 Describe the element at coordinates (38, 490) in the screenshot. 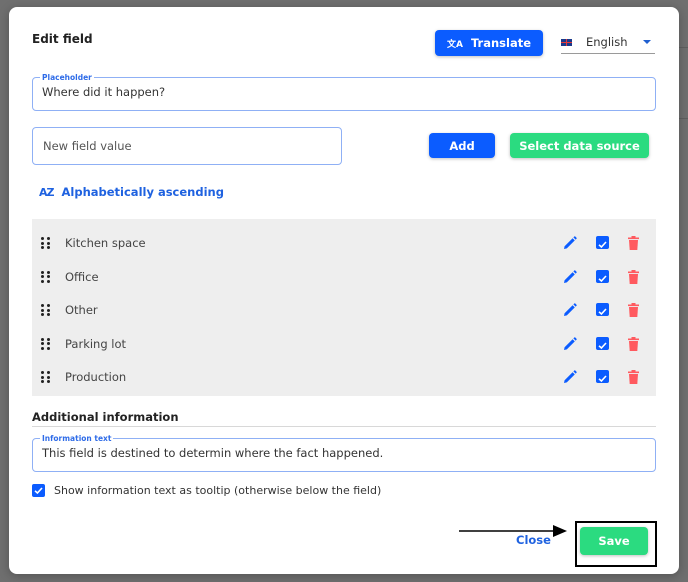

I see `checkbox-checked-icon` at that location.